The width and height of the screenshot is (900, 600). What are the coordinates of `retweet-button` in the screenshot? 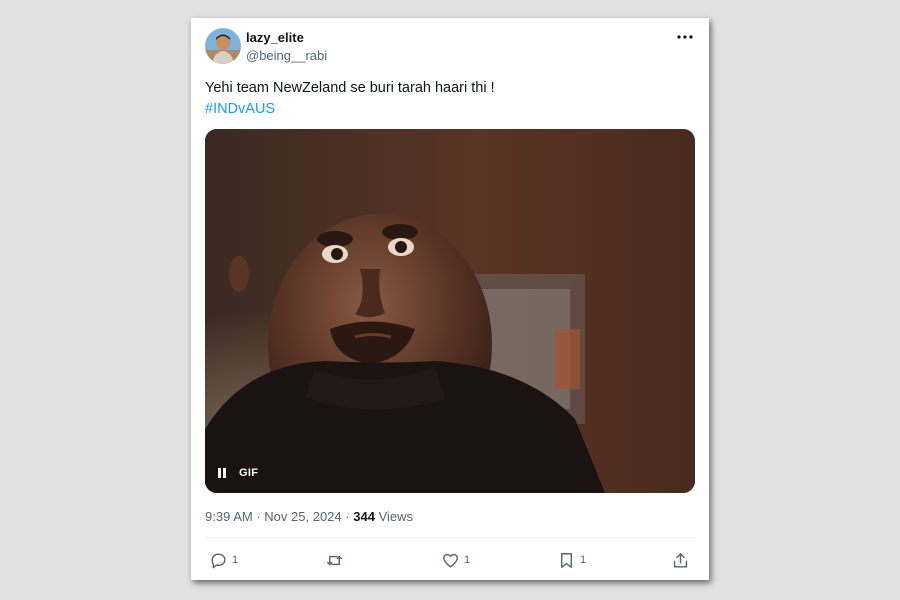 It's located at (336, 560).